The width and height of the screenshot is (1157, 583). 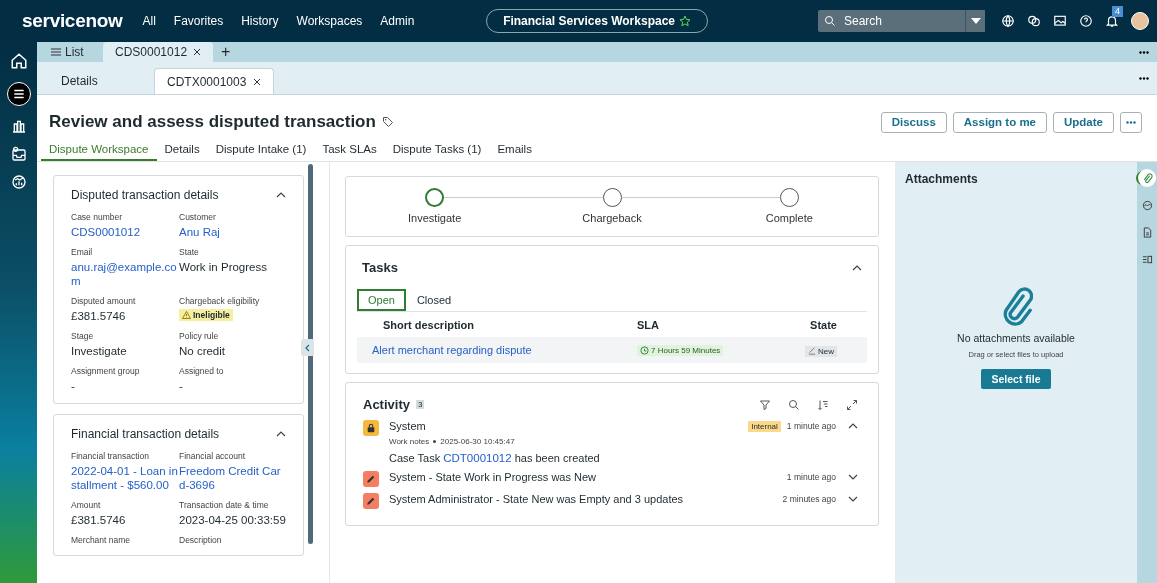 What do you see at coordinates (198, 217) in the screenshot?
I see `field-label: Customer` at bounding box center [198, 217].